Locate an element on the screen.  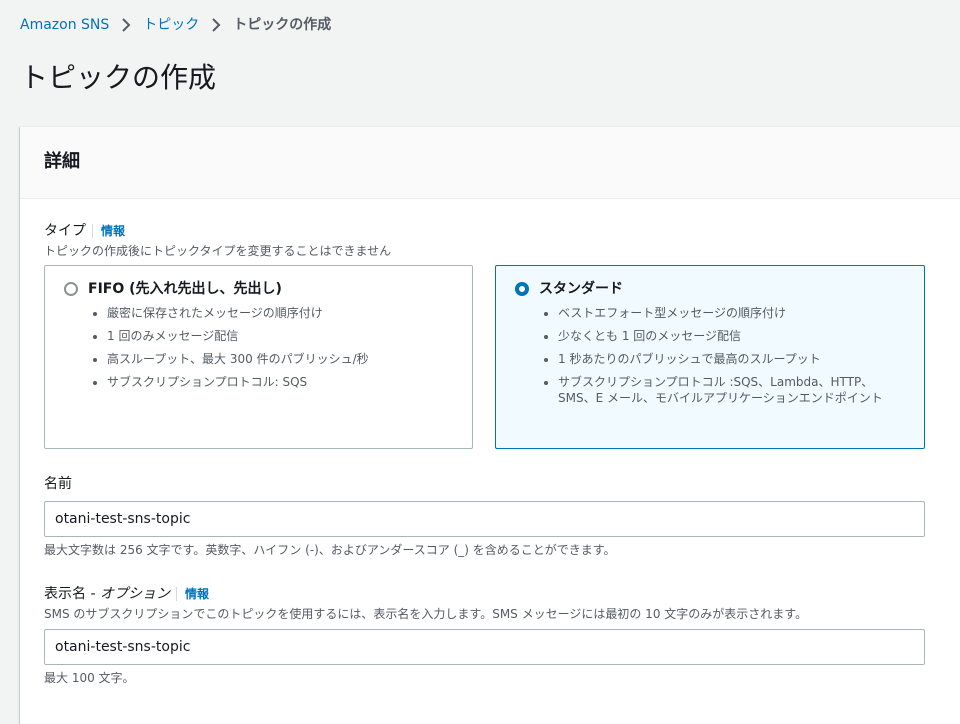
fifo-option-head: FIFO (先入れ先出し、先出し) is located at coordinates (173, 289).